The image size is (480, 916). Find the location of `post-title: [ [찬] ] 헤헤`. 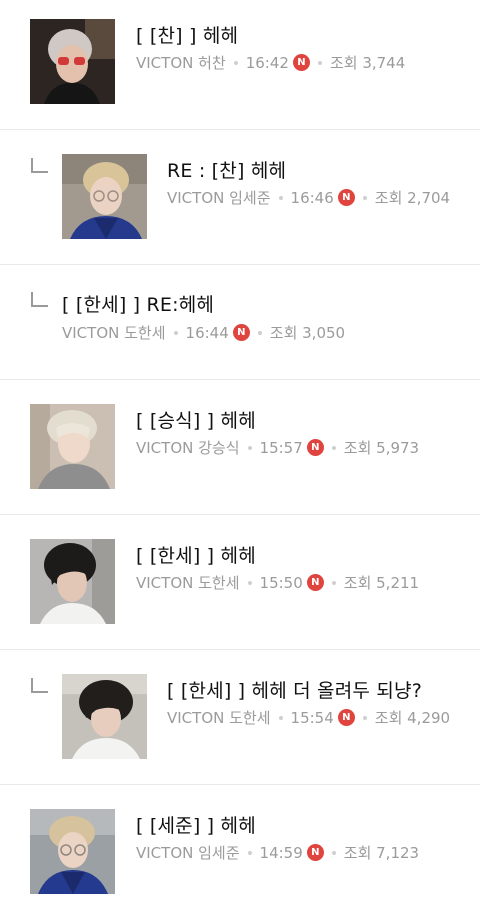

post-title: [ [찬] ] 헤헤 is located at coordinates (187, 34).